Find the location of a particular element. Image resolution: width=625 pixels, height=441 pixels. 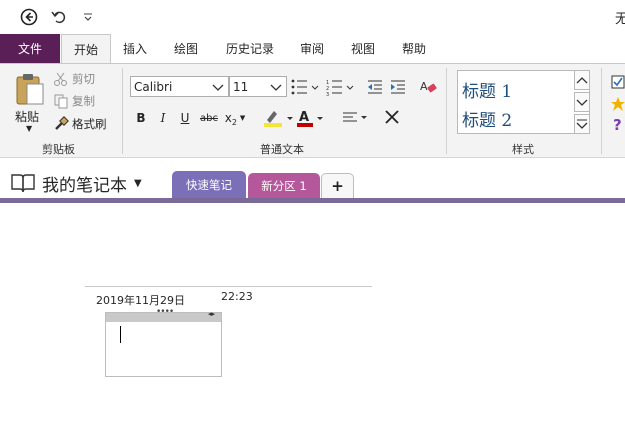

numbering-button: 123 is located at coordinates (340, 88).